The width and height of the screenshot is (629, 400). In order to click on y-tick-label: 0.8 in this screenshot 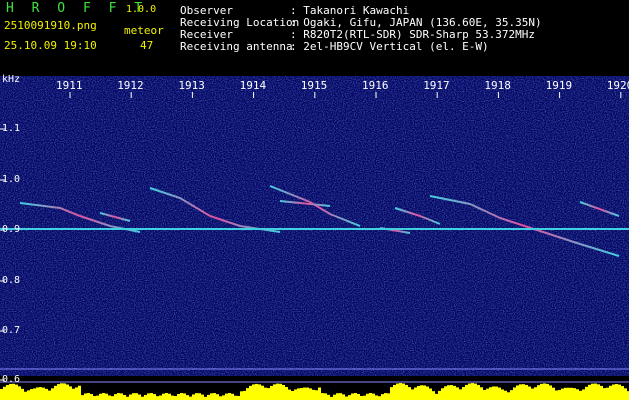, I will do `click(11, 280)`.